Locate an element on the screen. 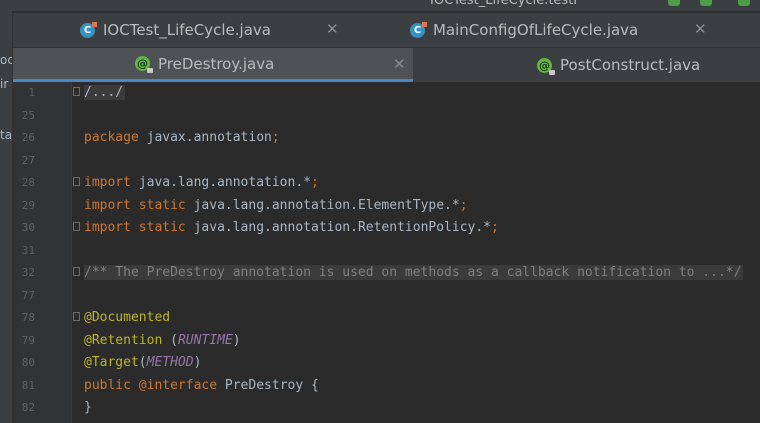 The width and height of the screenshot is (760, 423). tab-predestroy: @ PreDestroy.java is located at coordinates (213, 65).